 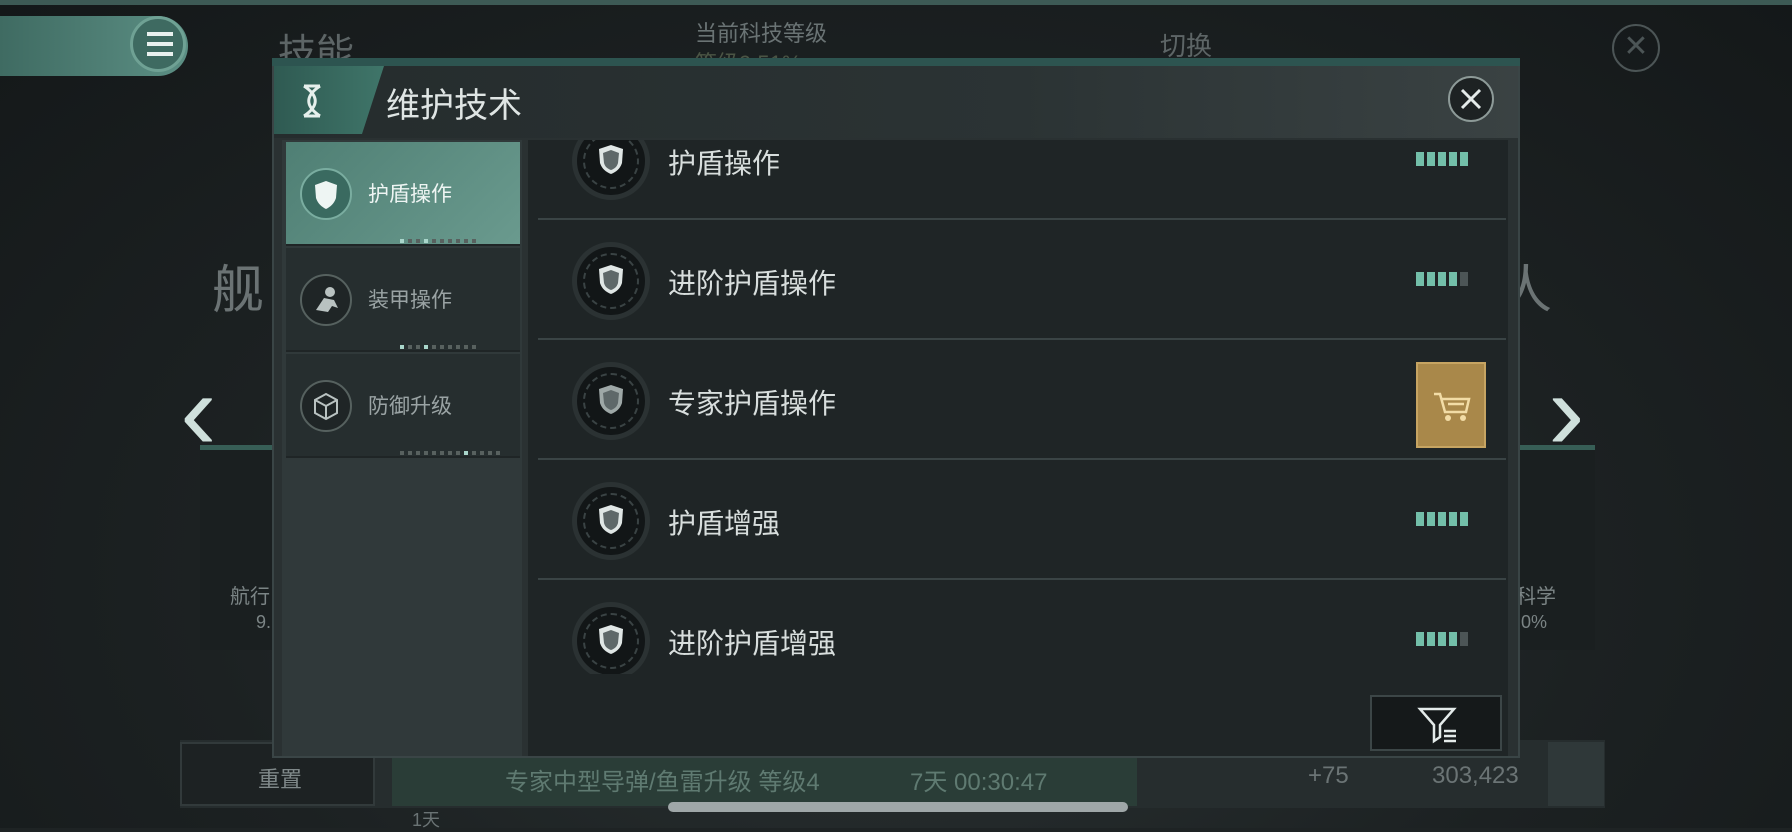 What do you see at coordinates (326, 300) in the screenshot?
I see `armor-robot-icon` at bounding box center [326, 300].